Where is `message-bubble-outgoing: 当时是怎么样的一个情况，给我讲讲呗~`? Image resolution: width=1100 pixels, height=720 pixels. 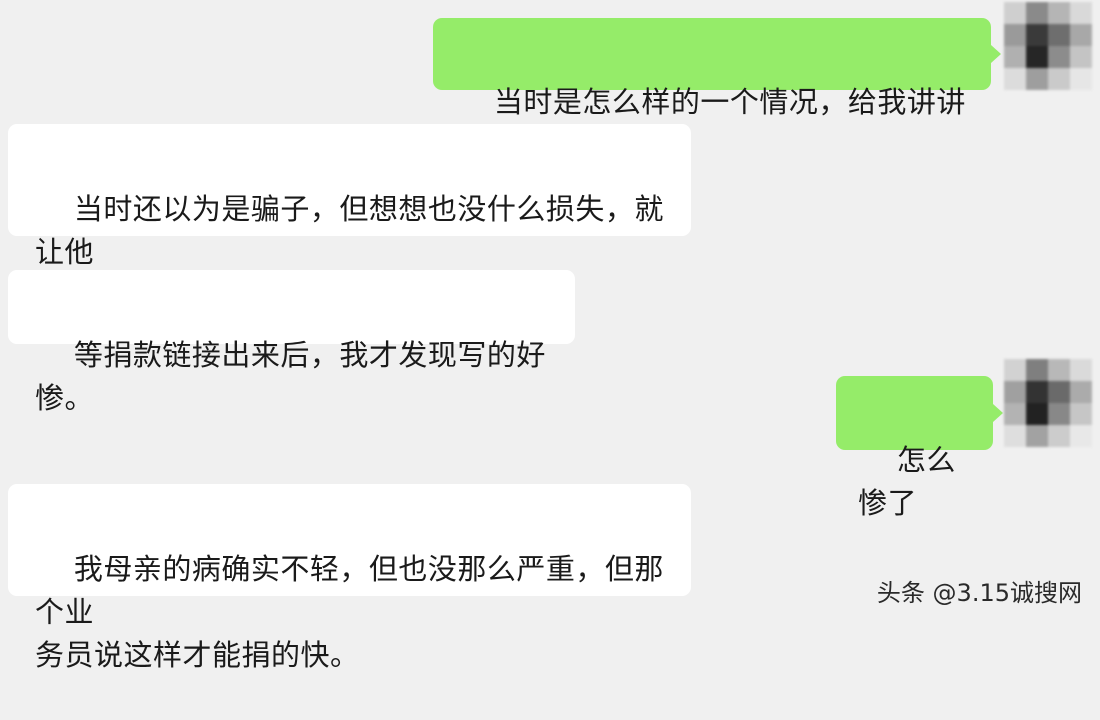
message-bubble-outgoing: 当时是怎么样的一个情况，给我讲讲呗~ is located at coordinates (712, 90).